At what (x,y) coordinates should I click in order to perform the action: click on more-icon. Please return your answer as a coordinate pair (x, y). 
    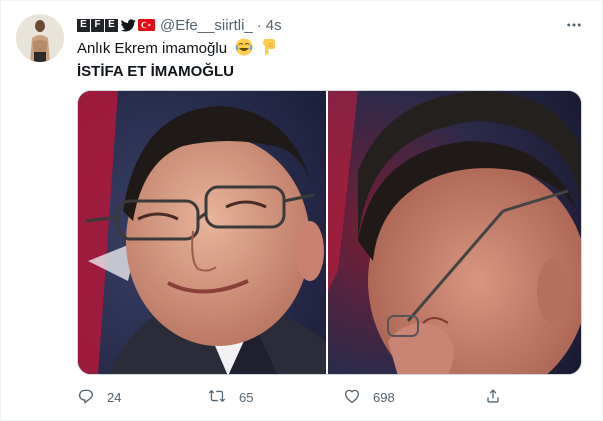
    Looking at the image, I should click on (574, 25).